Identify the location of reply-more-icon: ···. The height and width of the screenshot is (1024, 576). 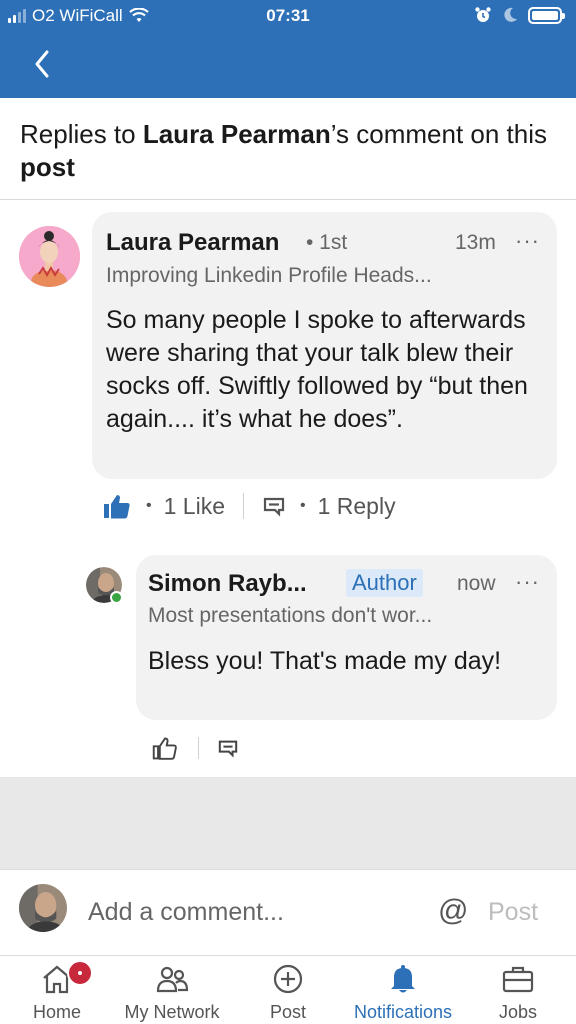
(527, 582).